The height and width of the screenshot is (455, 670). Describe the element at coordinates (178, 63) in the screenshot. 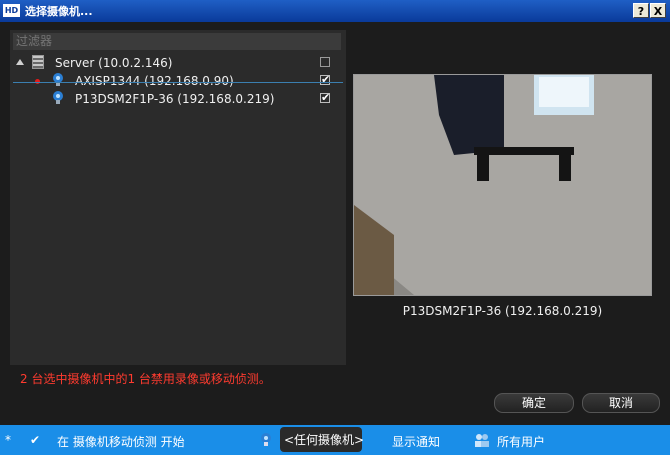

I see `tree-server-row: Server (10.0.2.146)` at that location.